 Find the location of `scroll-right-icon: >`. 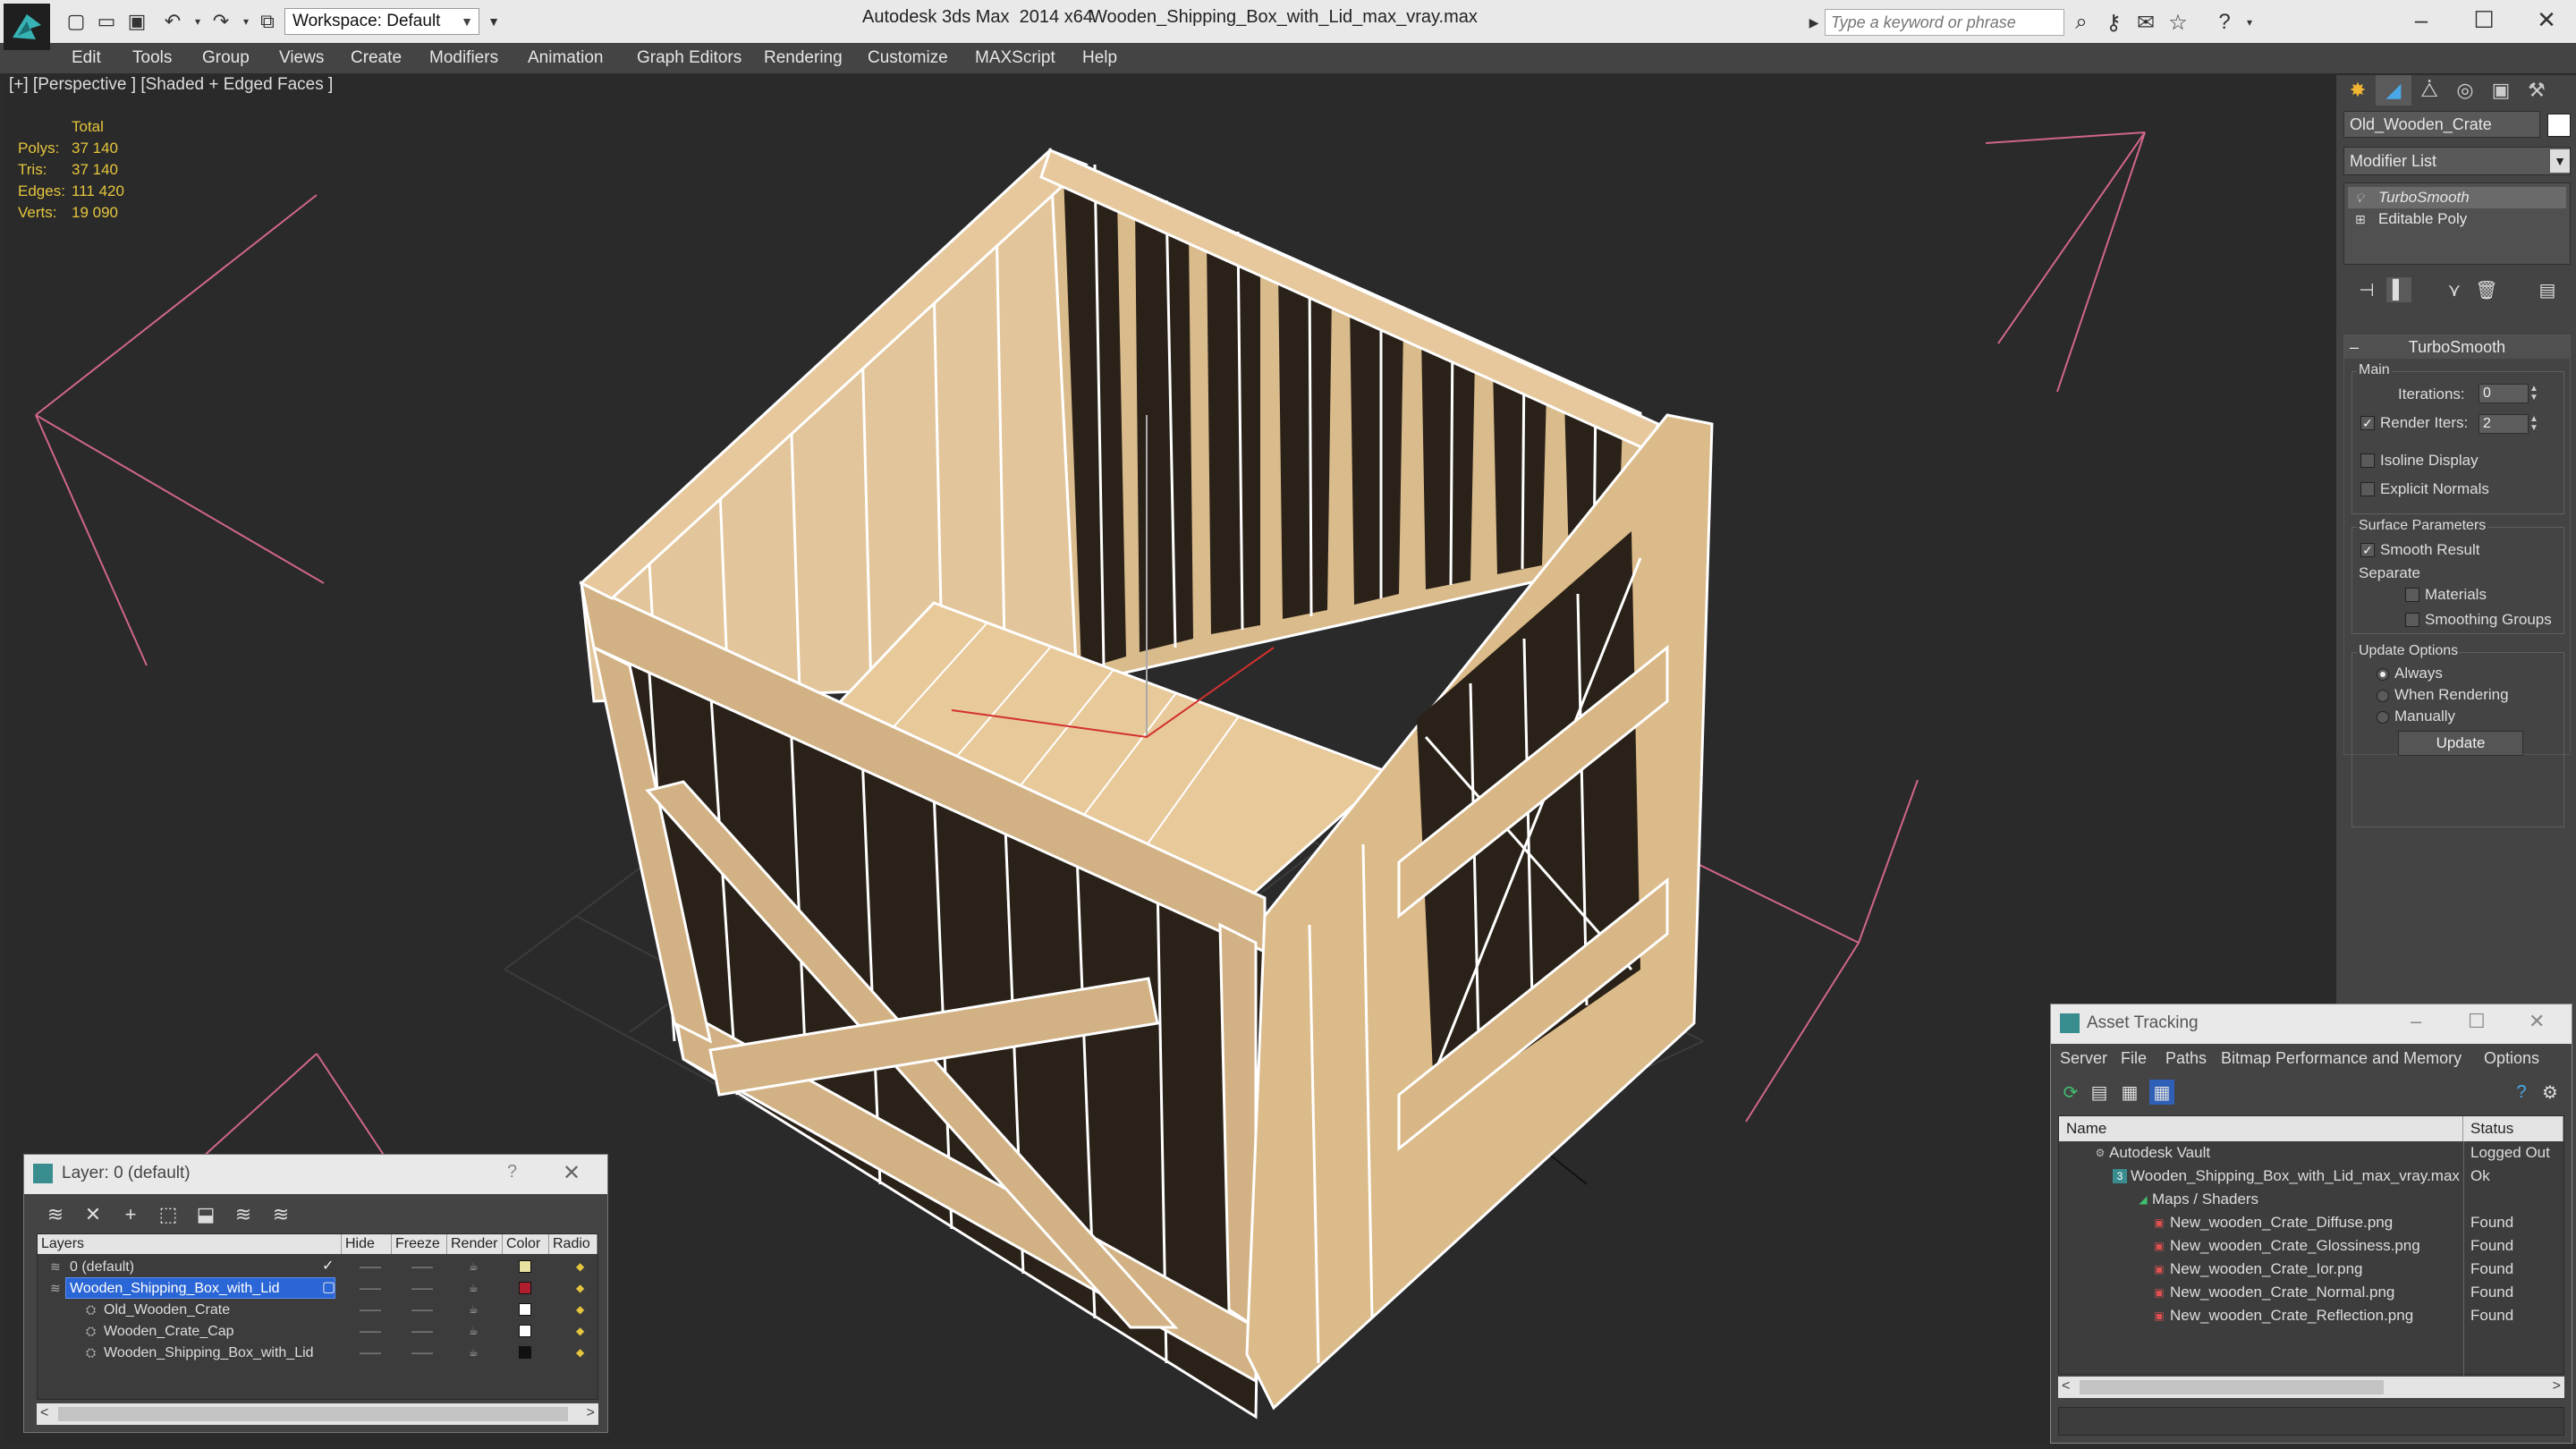

scroll-right-icon: > is located at coordinates (2557, 1386).